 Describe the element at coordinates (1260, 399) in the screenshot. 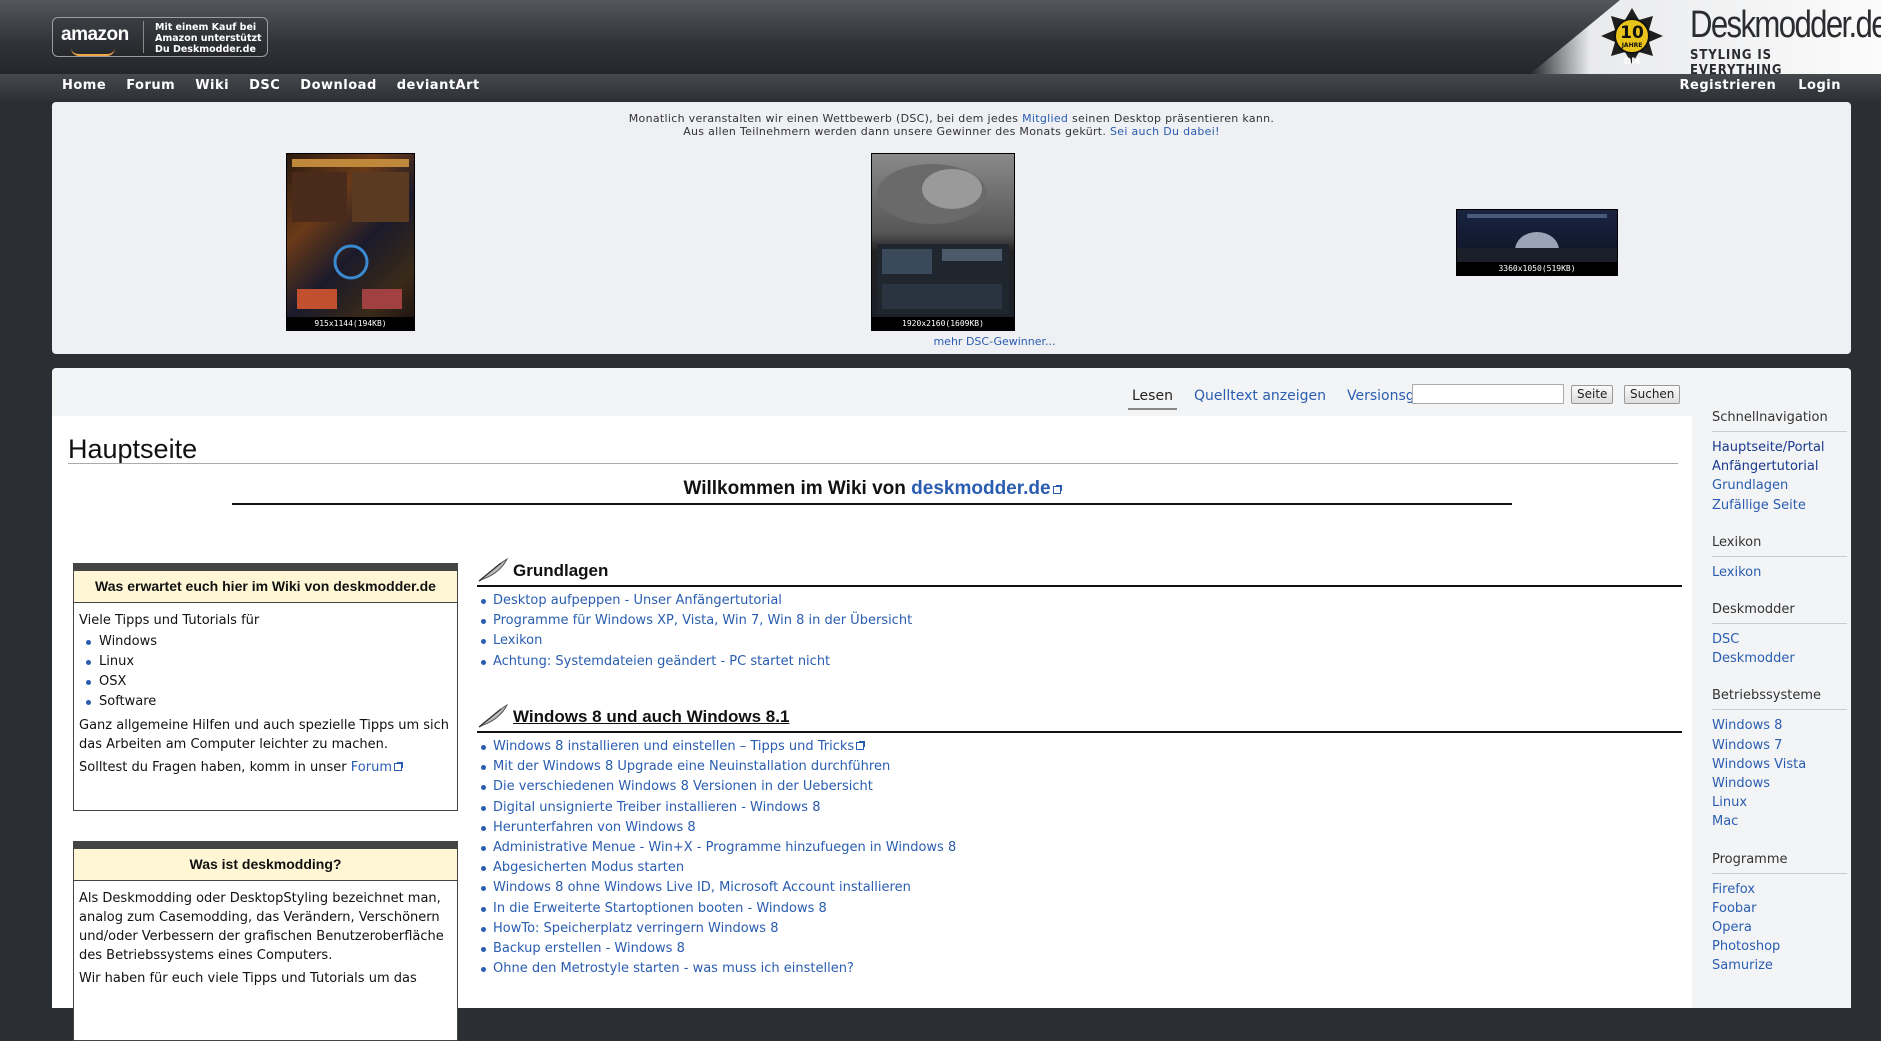

I see `tab-view-source: Quelltext anzeigen` at that location.